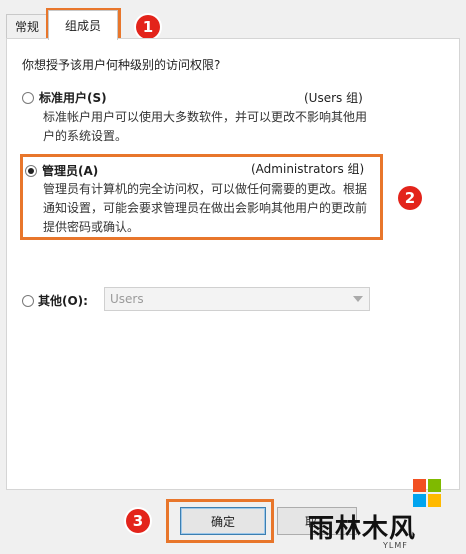 Image resolution: width=466 pixels, height=554 pixels. I want to click on tab-group-membership-label: 组成员, so click(82, 26).